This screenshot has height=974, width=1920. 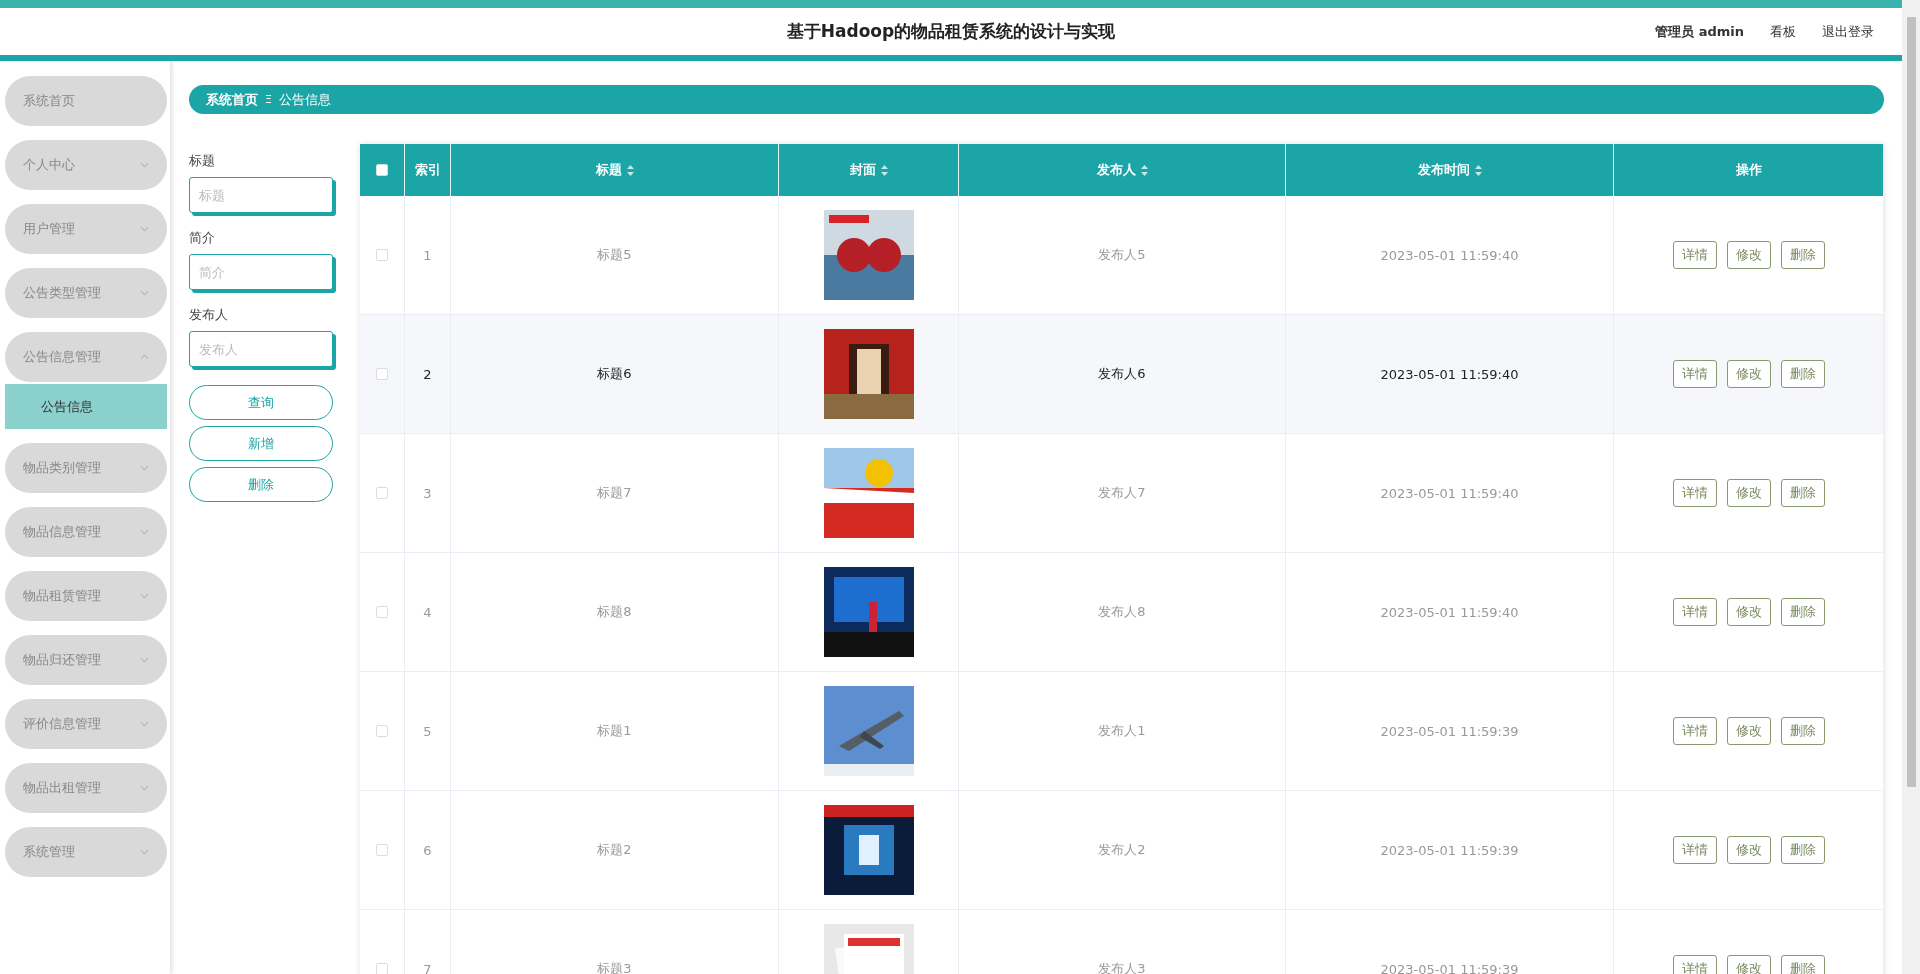 What do you see at coordinates (614, 850) in the screenshot?
I see `table-cell: 标题2` at bounding box center [614, 850].